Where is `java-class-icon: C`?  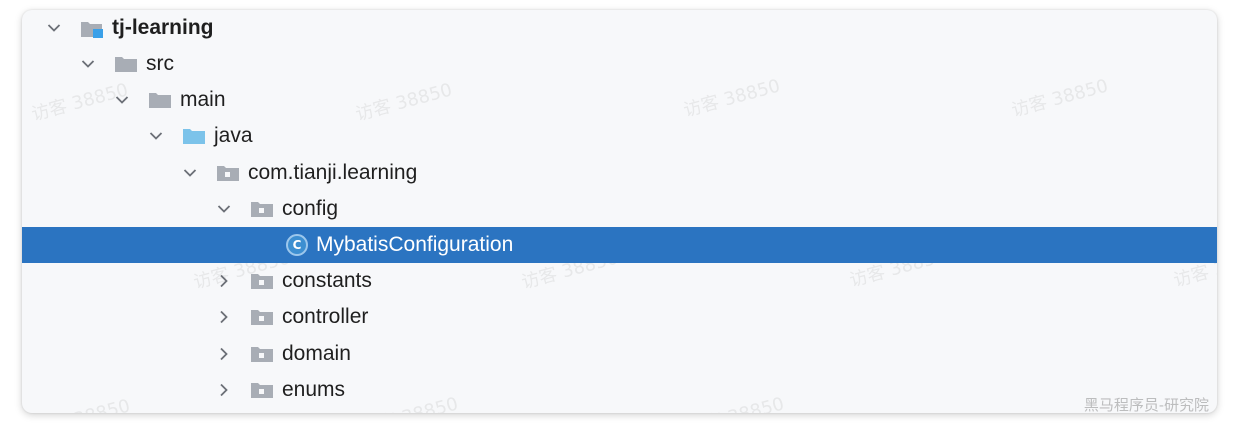
java-class-icon: C is located at coordinates (297, 245).